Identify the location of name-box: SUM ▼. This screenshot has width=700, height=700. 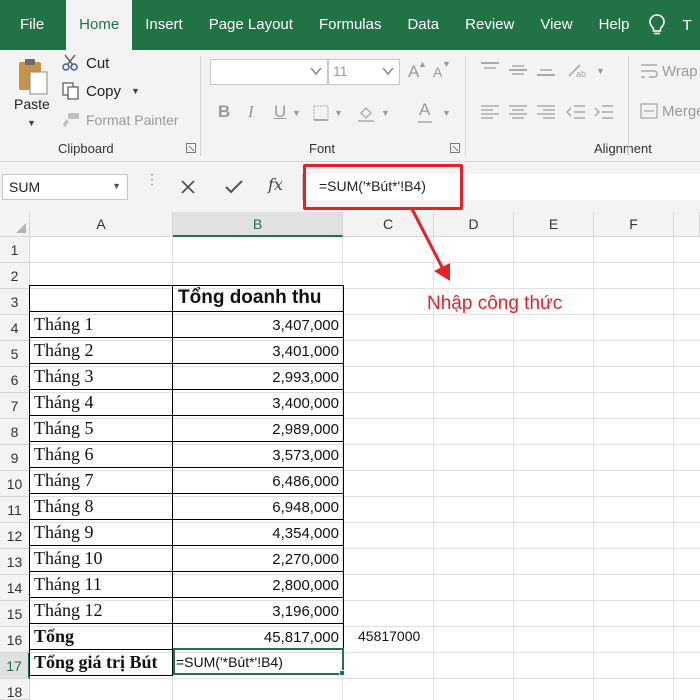
(65, 187).